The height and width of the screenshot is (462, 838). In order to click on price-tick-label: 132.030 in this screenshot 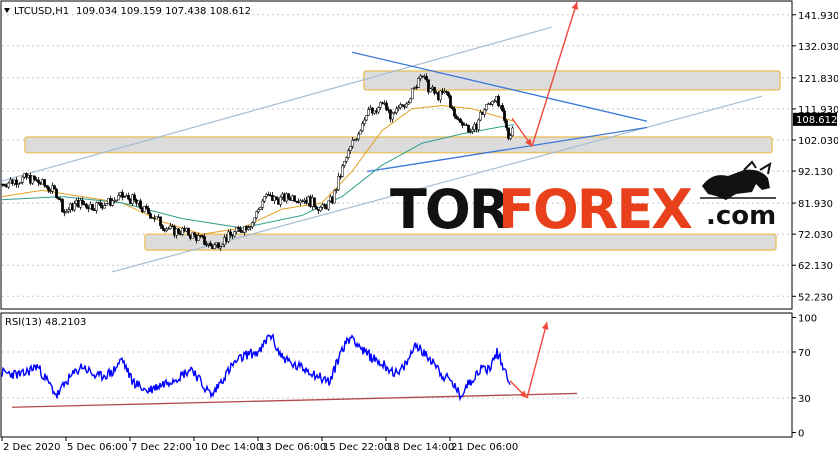, I will do `click(818, 47)`.